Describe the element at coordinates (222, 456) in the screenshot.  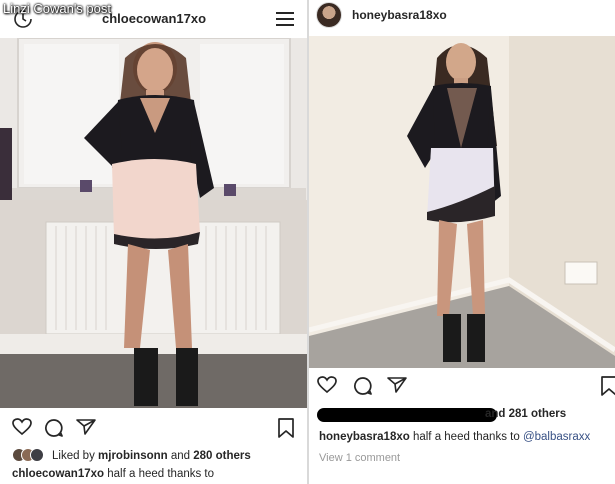
I see `likes-count: 280 others` at that location.